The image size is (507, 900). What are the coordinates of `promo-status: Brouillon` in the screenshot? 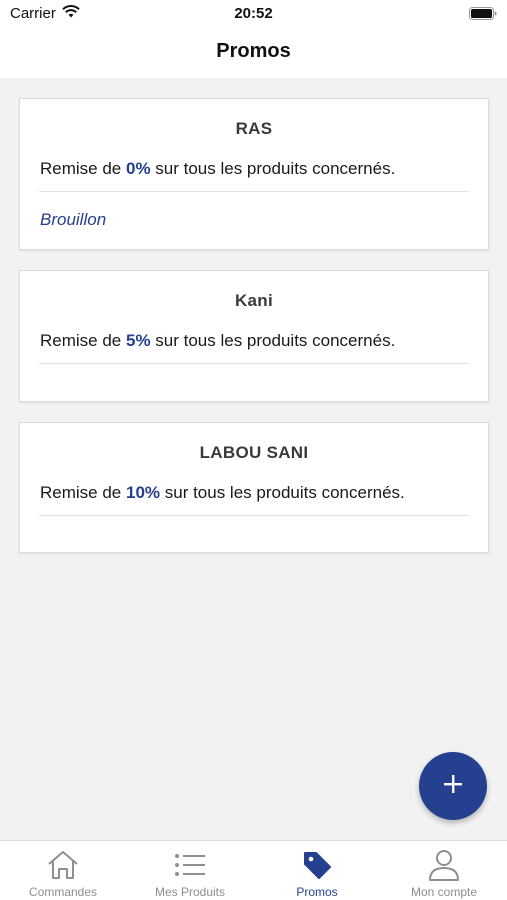 It's located at (73, 219).